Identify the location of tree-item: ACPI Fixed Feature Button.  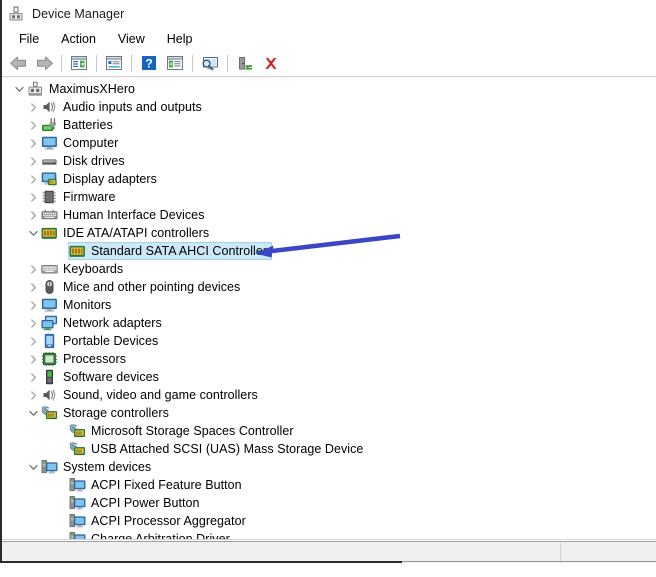
(328, 485).